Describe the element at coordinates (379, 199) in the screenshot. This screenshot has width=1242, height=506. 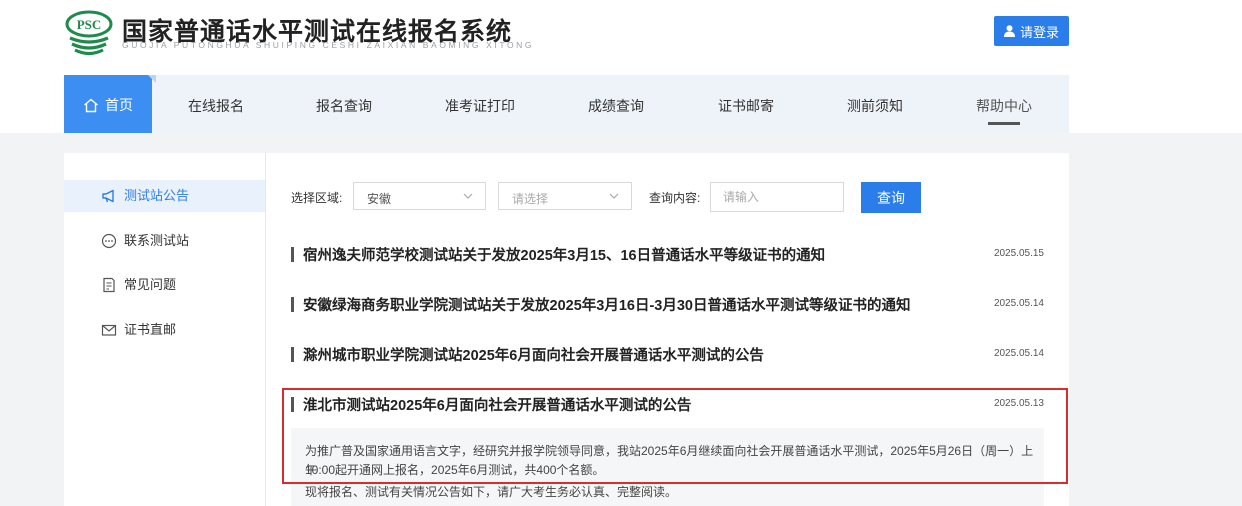
I see `province-value: 安徽` at that location.